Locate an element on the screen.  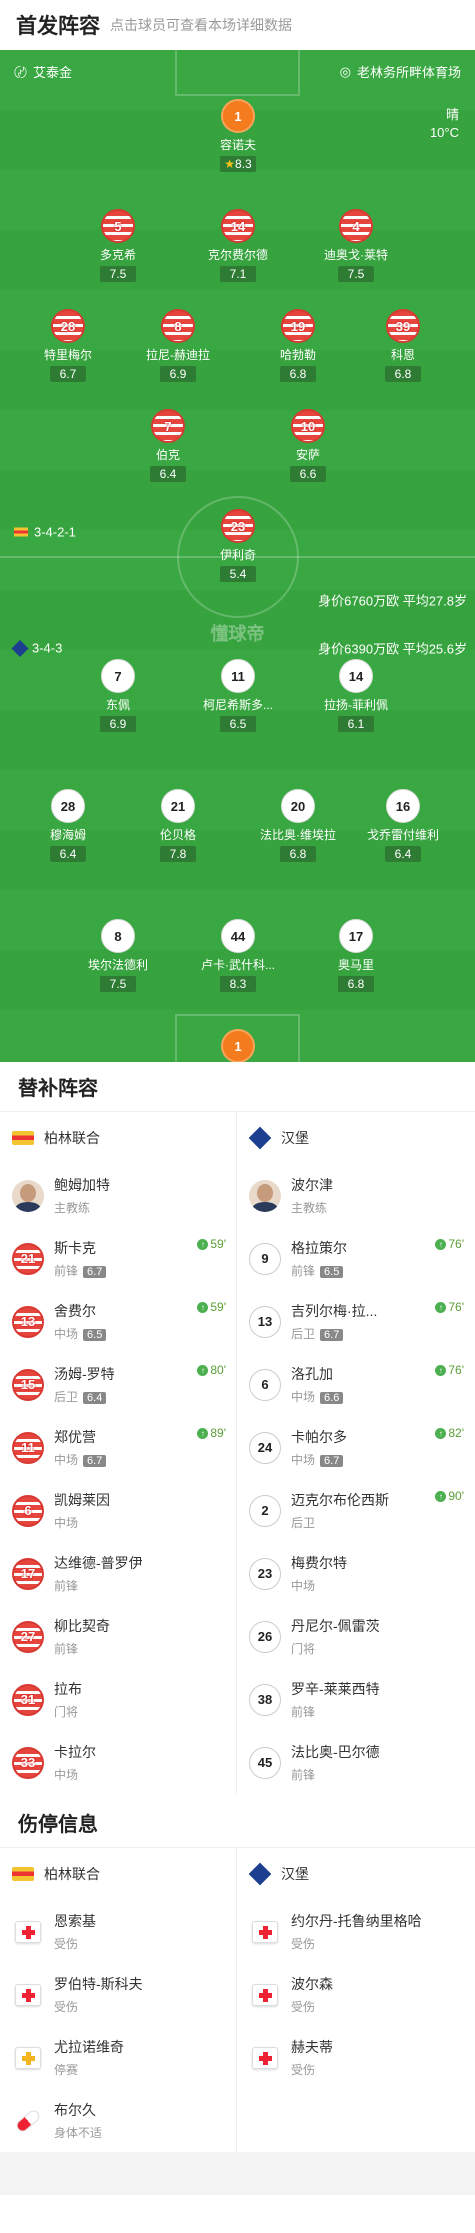
player: 39 科恩 6.8 is located at coordinates (403, 346).